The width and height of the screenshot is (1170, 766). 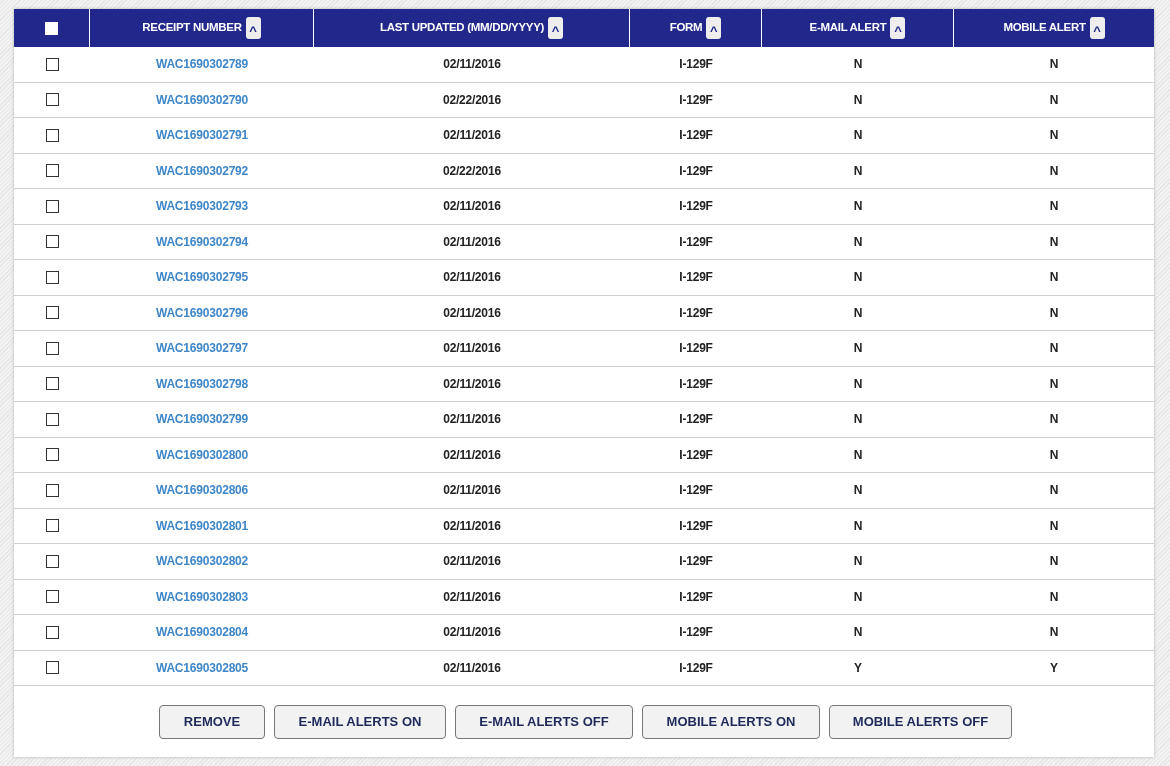 I want to click on receipt-link: WAC1690302794, so click(x=202, y=241).